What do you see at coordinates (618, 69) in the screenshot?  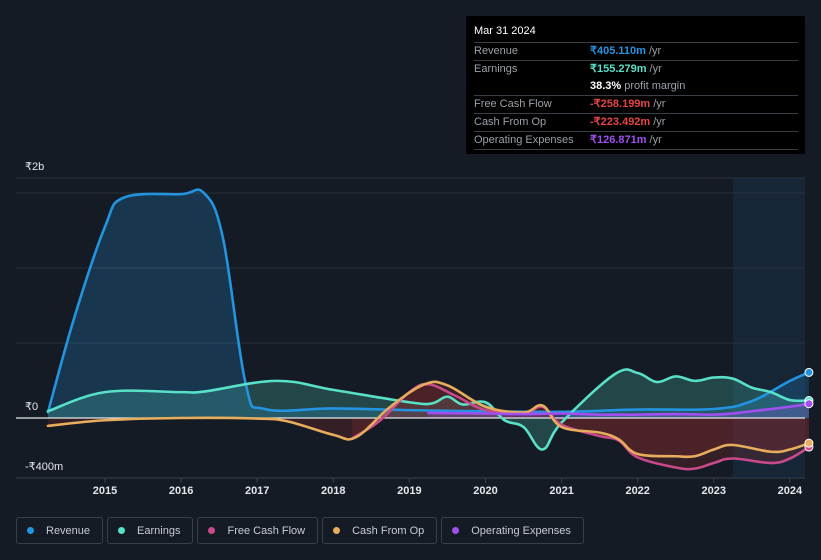 I see `tooltip-value: ₹155.279m` at bounding box center [618, 69].